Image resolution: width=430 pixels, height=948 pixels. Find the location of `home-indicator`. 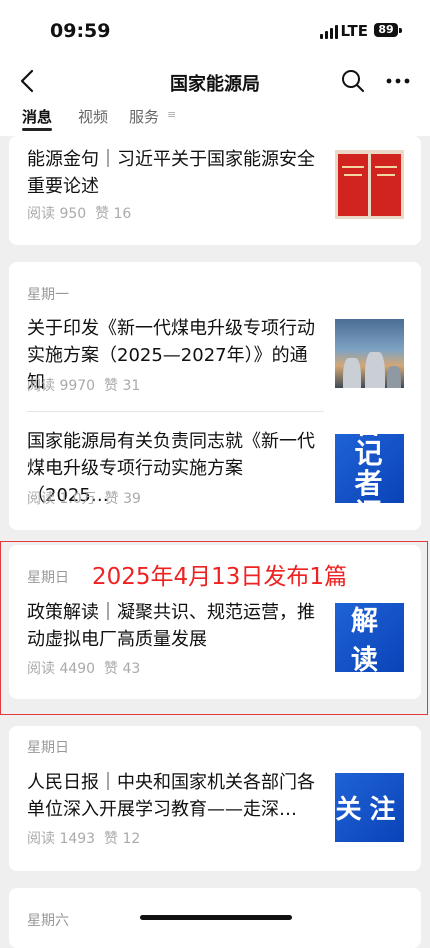

home-indicator is located at coordinates (216, 917).